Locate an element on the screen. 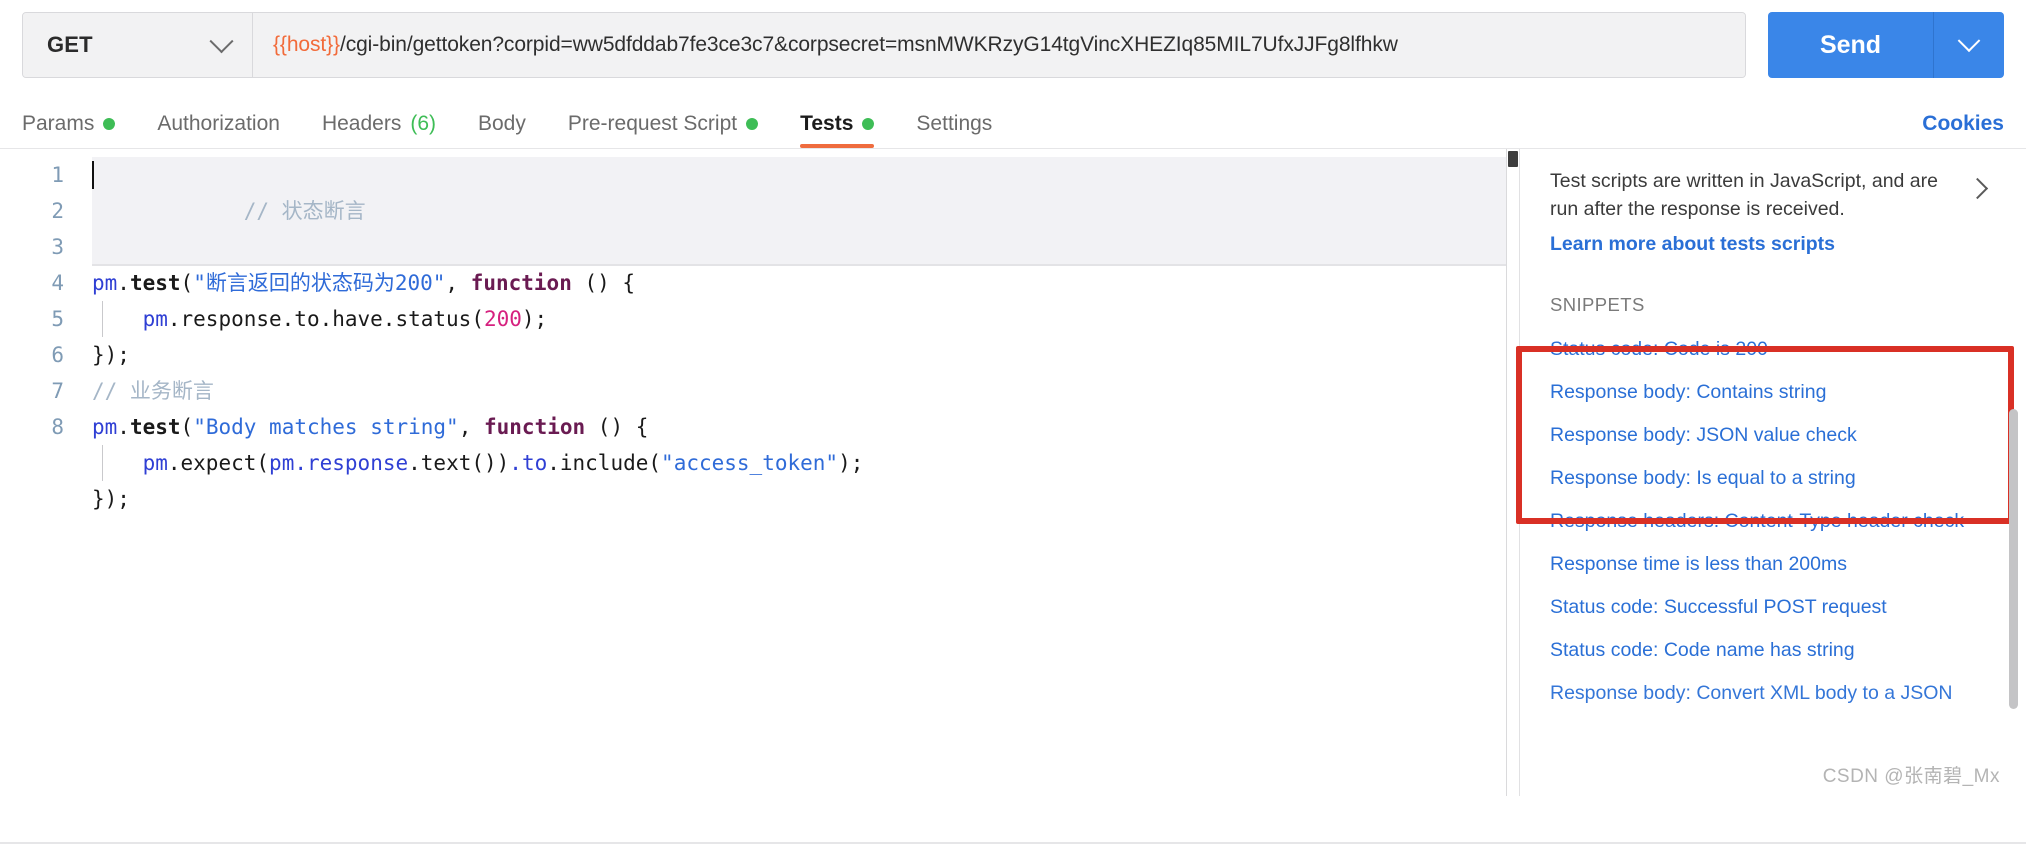 The image size is (2026, 844). code-token-close-block: }); is located at coordinates (111, 355).